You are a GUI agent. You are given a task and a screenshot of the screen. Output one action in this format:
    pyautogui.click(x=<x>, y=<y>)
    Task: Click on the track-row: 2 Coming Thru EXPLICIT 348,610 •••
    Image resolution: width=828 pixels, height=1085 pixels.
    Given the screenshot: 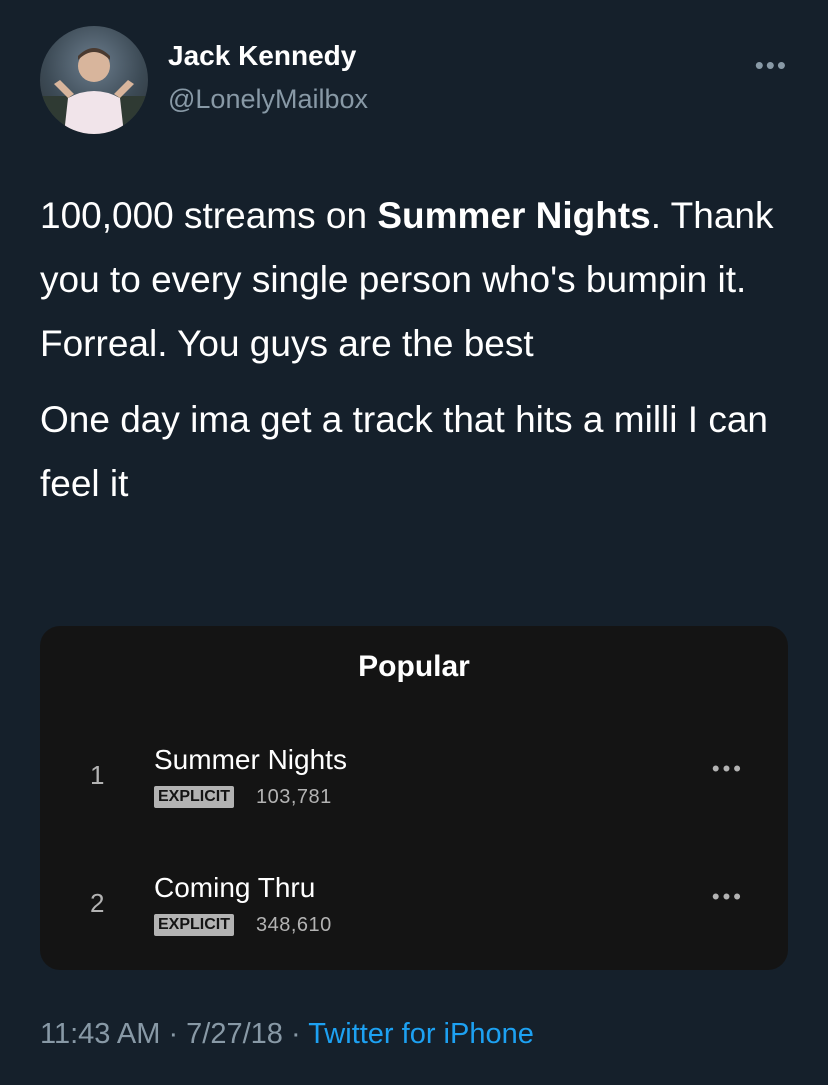 What is the action you would take?
    pyautogui.click(x=414, y=912)
    